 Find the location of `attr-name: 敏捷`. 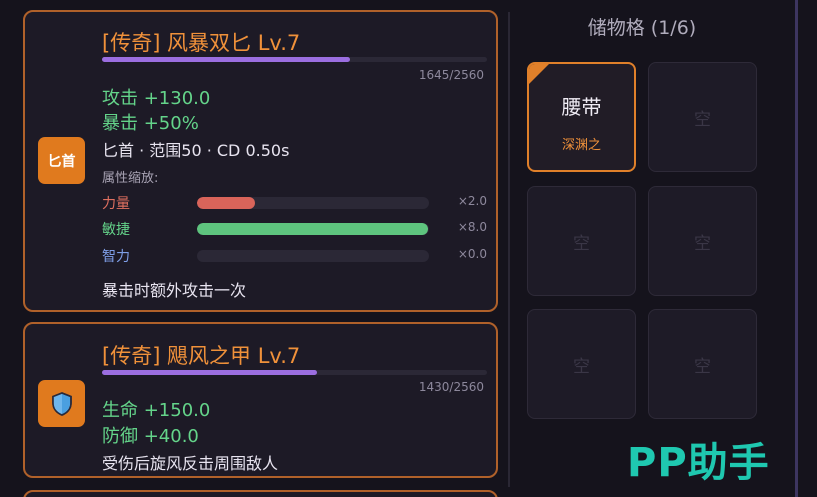

attr-name: 敏捷 is located at coordinates (116, 230).